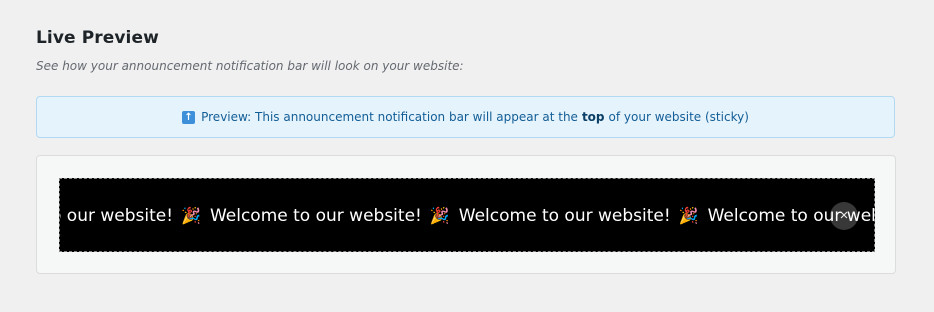 This screenshot has width=934, height=312. What do you see at coordinates (189, 117) in the screenshot?
I see `up-arrow-icon: ↑` at bounding box center [189, 117].